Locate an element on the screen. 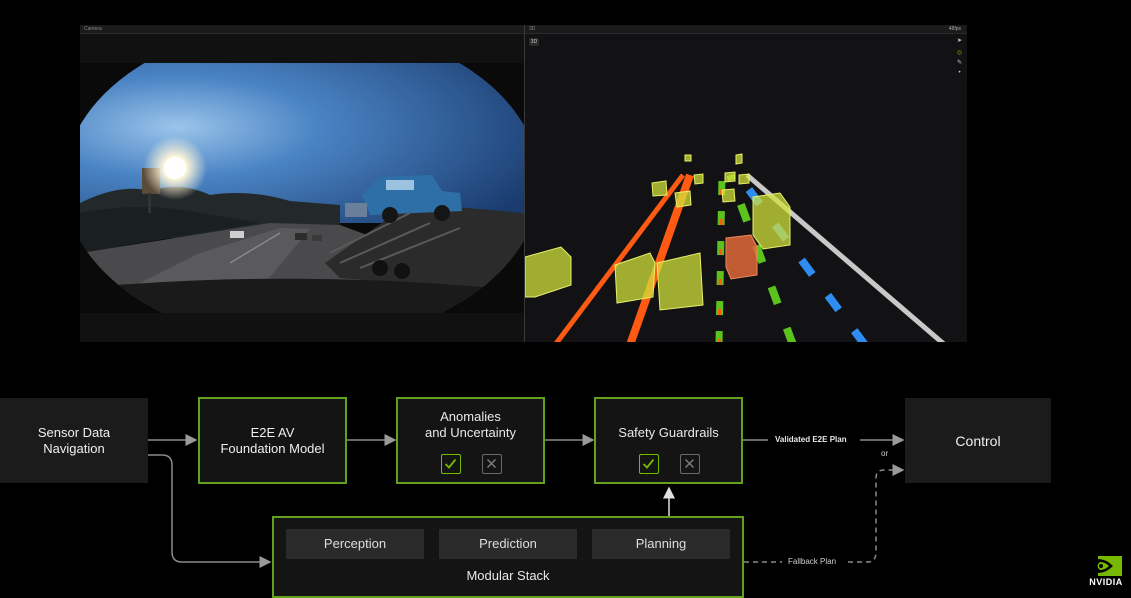  control-node: Control is located at coordinates (978, 440).